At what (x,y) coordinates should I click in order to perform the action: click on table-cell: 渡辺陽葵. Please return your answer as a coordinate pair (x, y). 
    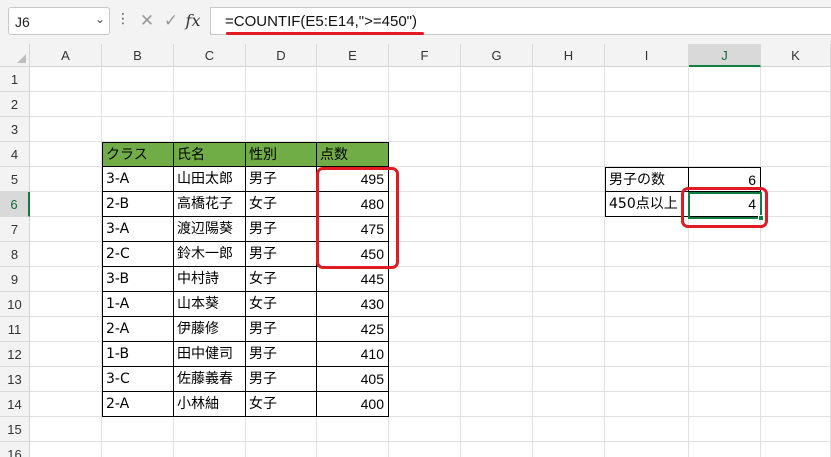
    Looking at the image, I should click on (210, 229).